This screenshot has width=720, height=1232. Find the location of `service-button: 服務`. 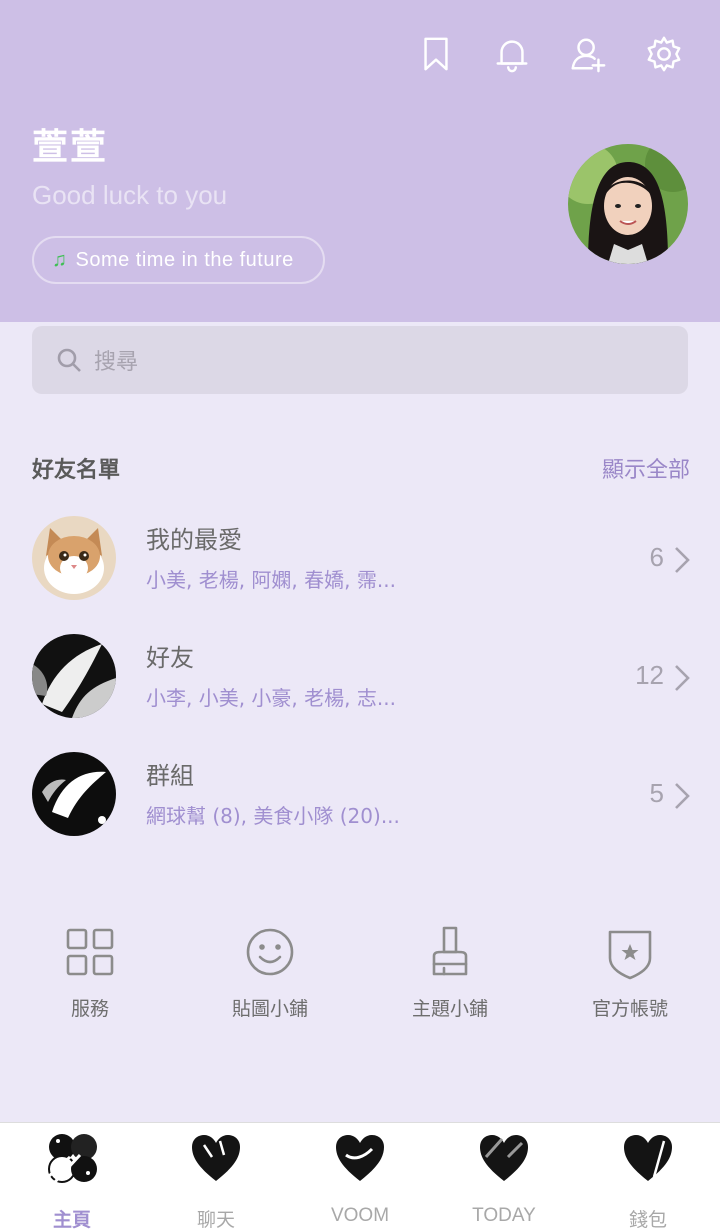

service-button: 服務 is located at coordinates (90, 971).